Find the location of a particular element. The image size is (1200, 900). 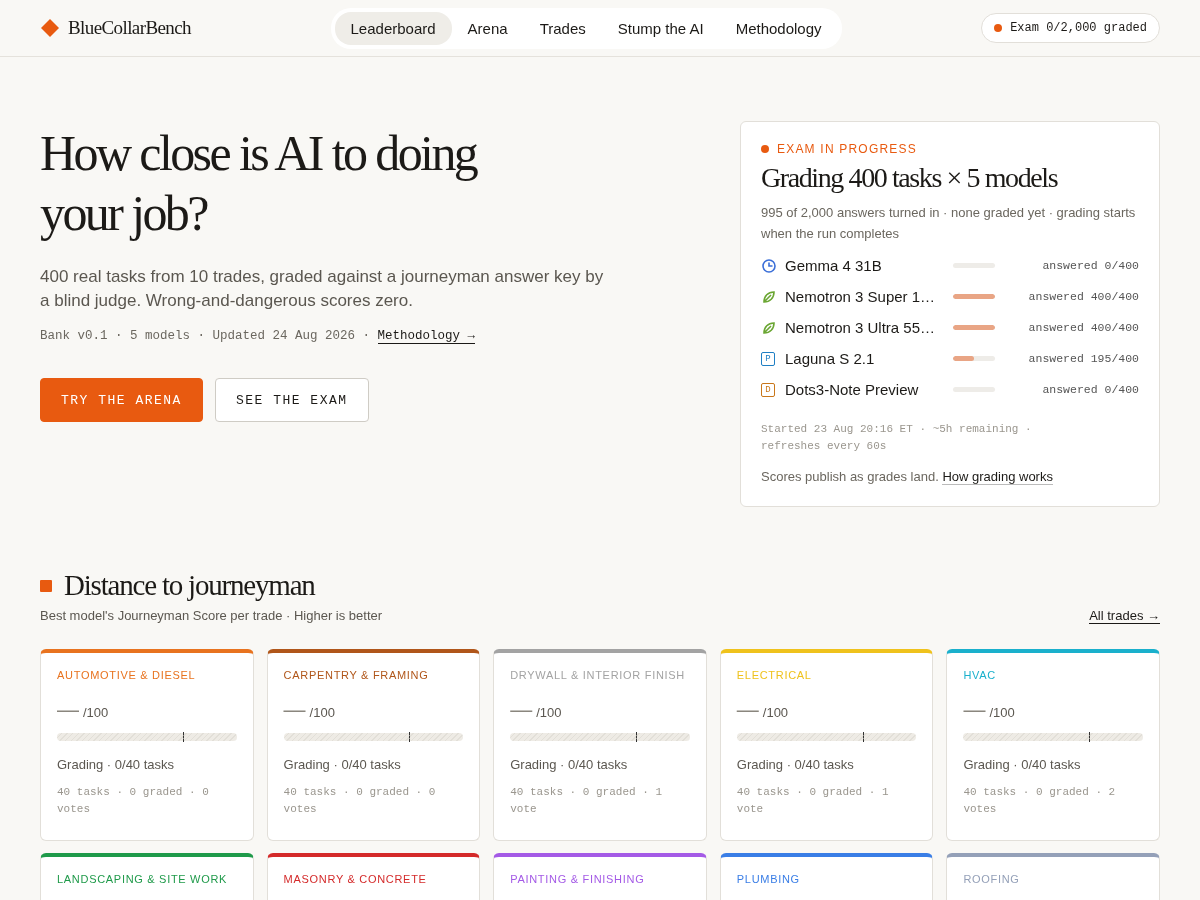

nav-tab: Stump the AI is located at coordinates (660, 28).